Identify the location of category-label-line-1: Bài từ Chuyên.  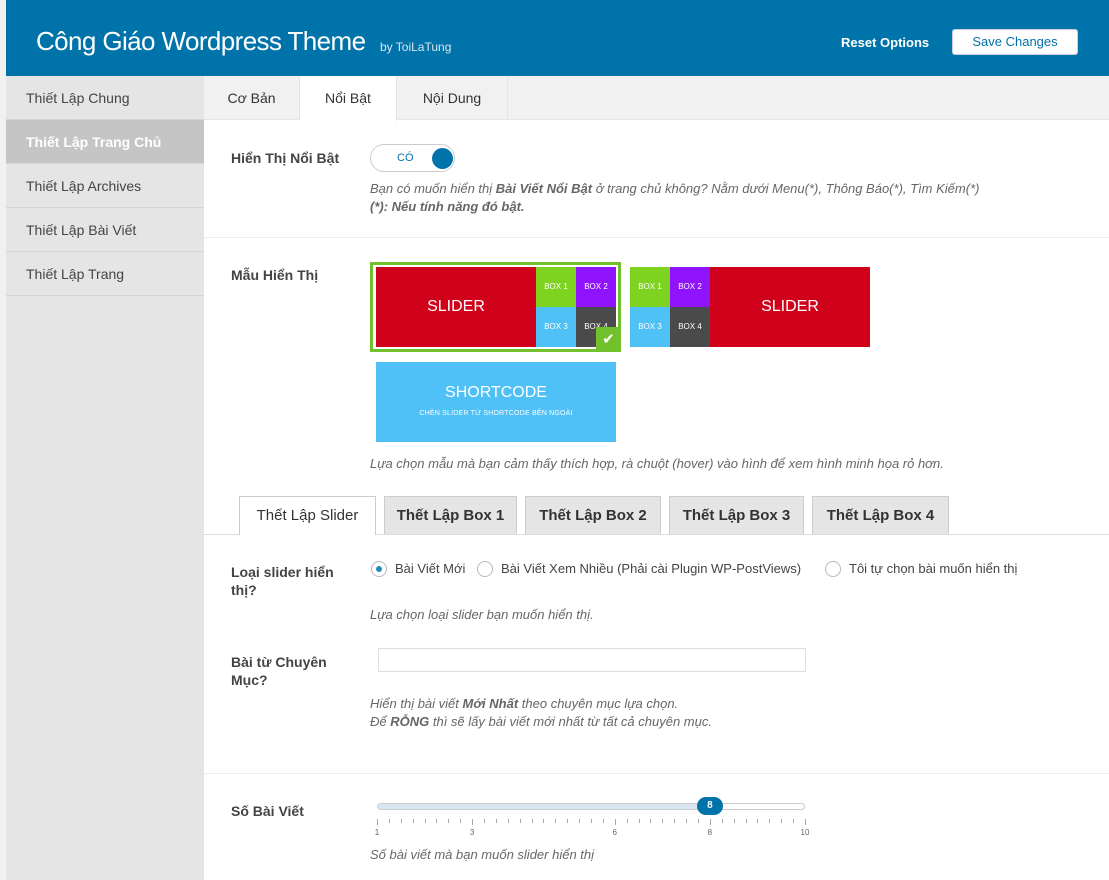
(279, 662).